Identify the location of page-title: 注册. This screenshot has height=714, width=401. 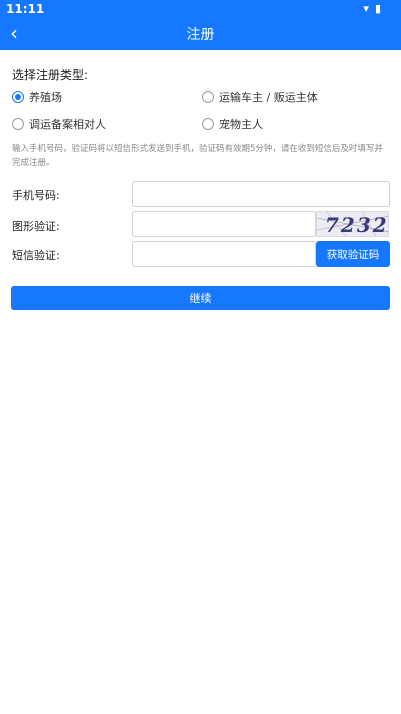
(200, 35).